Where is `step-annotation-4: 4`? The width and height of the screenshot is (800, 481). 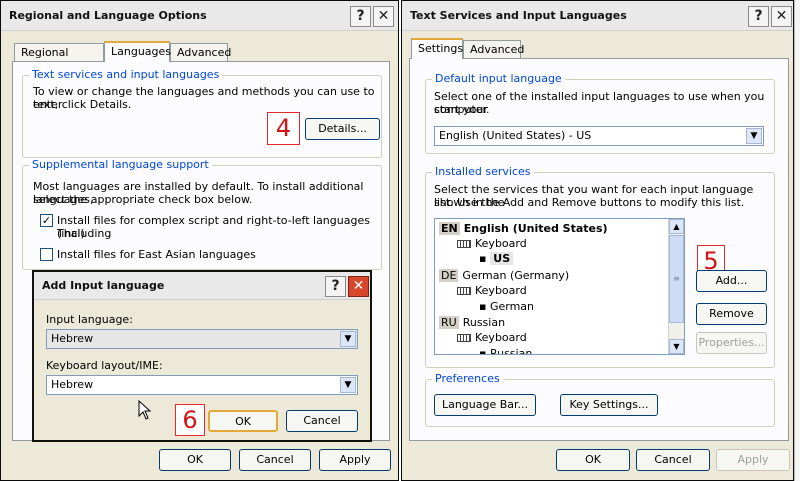 step-annotation-4: 4 is located at coordinates (283, 128).